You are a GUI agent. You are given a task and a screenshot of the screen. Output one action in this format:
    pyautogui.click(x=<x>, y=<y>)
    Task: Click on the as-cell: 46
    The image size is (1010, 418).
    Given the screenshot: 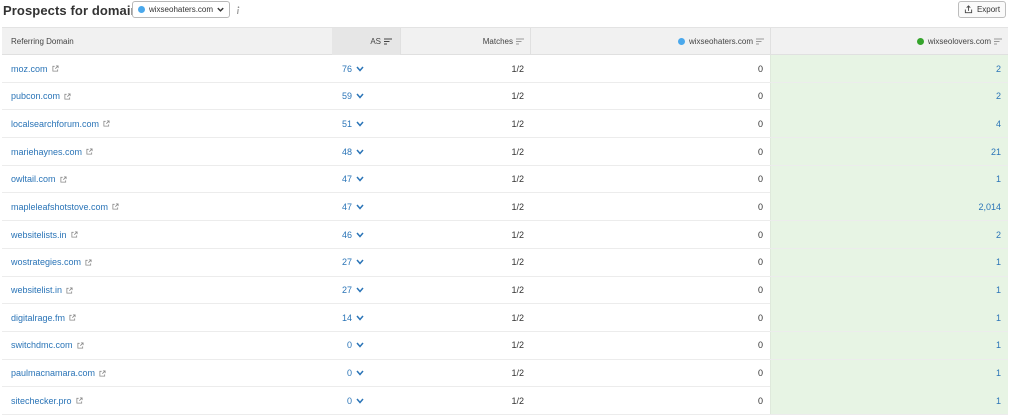 What is the action you would take?
    pyautogui.click(x=366, y=234)
    